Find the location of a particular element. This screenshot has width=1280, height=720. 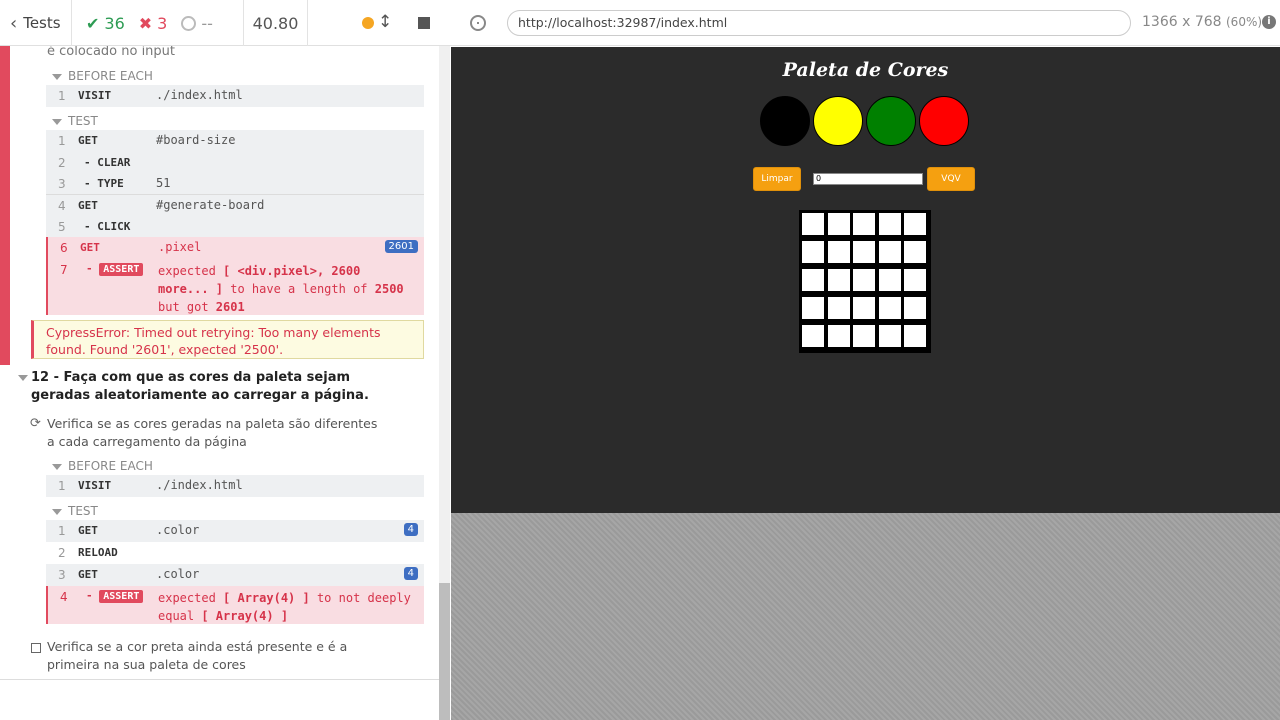

url-bar: http://localhost:32987/index.html is located at coordinates (819, 23).